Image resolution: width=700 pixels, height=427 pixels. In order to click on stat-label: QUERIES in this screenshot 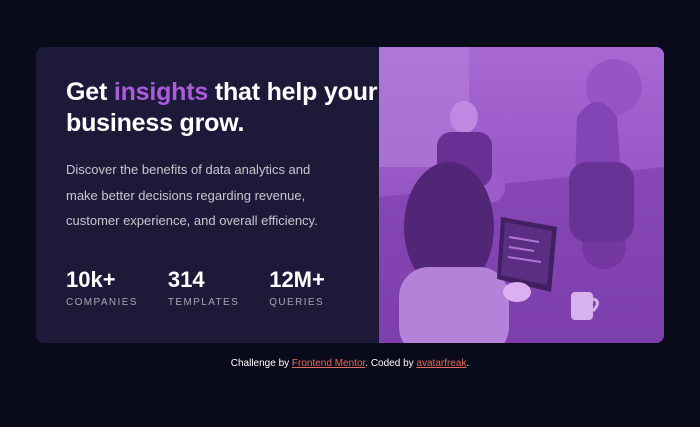, I will do `click(297, 302)`.